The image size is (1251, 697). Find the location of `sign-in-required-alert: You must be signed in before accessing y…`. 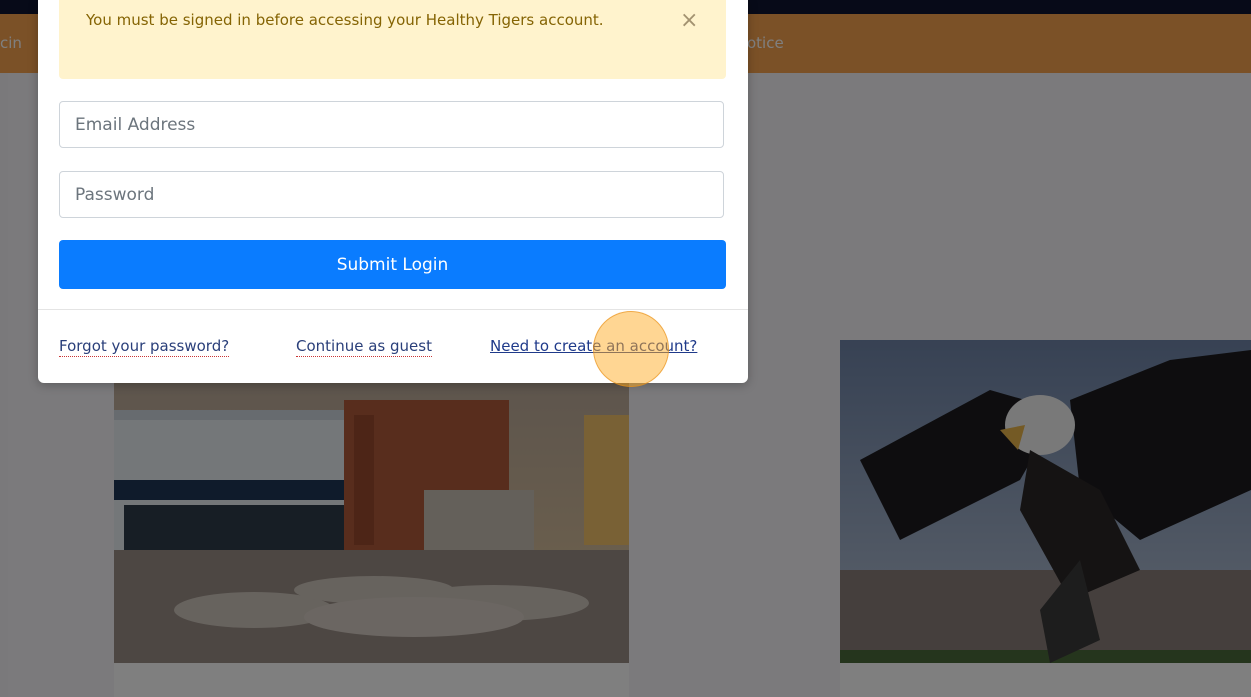

sign-in-required-alert: You must be signed in before accessing y… is located at coordinates (392, 39).